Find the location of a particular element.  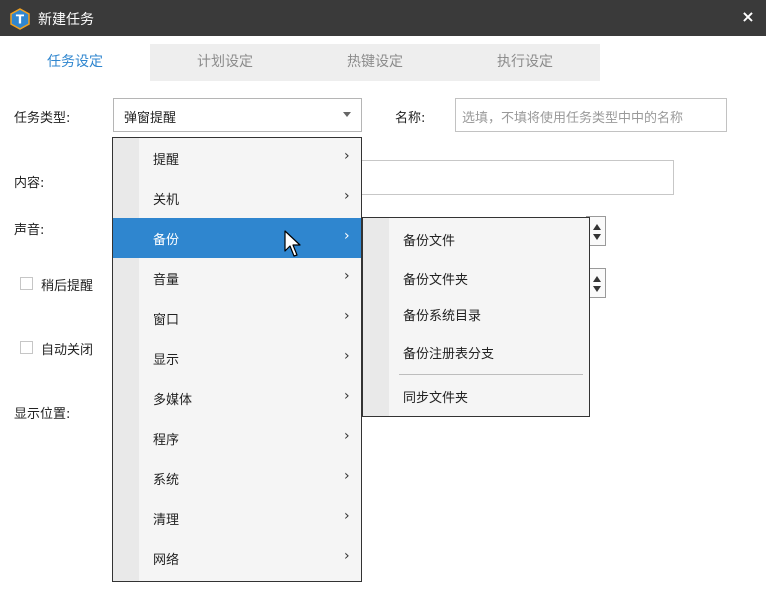

sound-label: 声音: is located at coordinates (29, 230).